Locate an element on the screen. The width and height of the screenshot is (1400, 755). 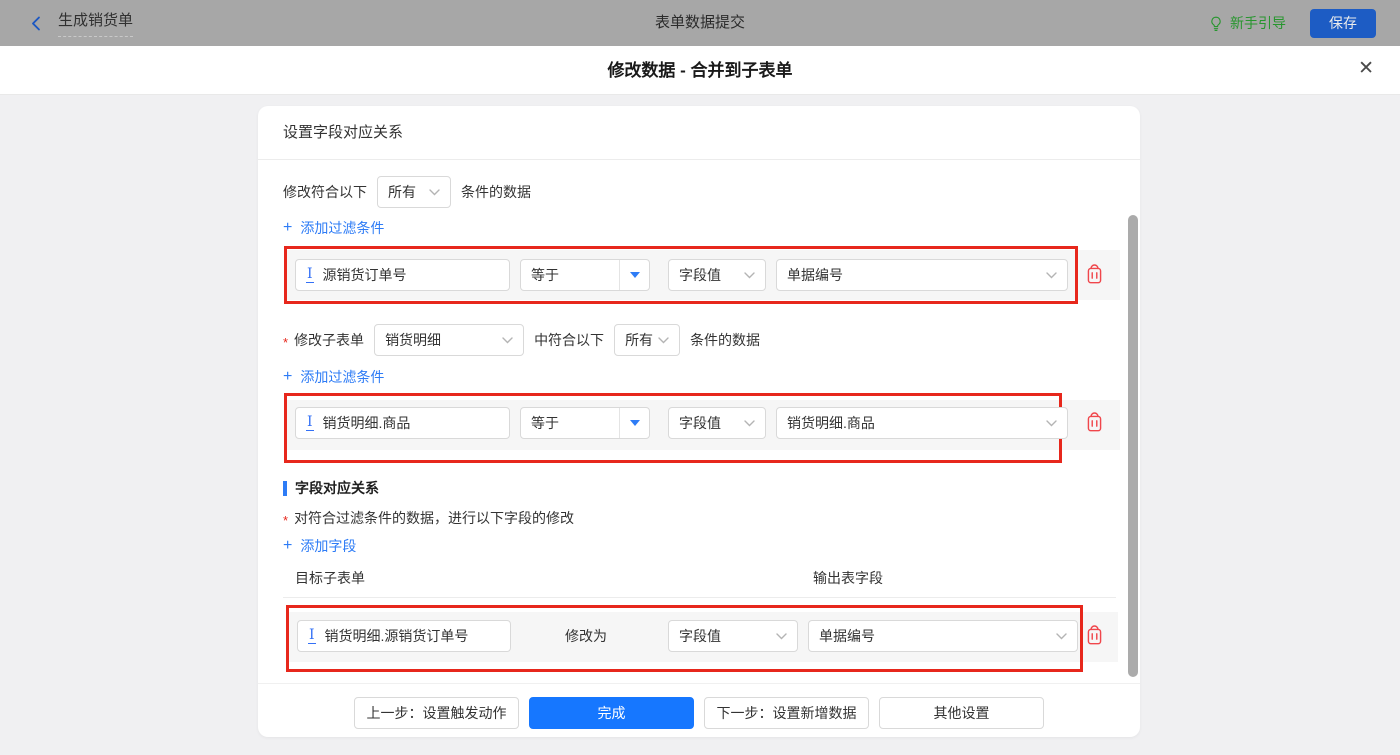
filter1-field-input: I 源销货订单号 is located at coordinates (402, 275).